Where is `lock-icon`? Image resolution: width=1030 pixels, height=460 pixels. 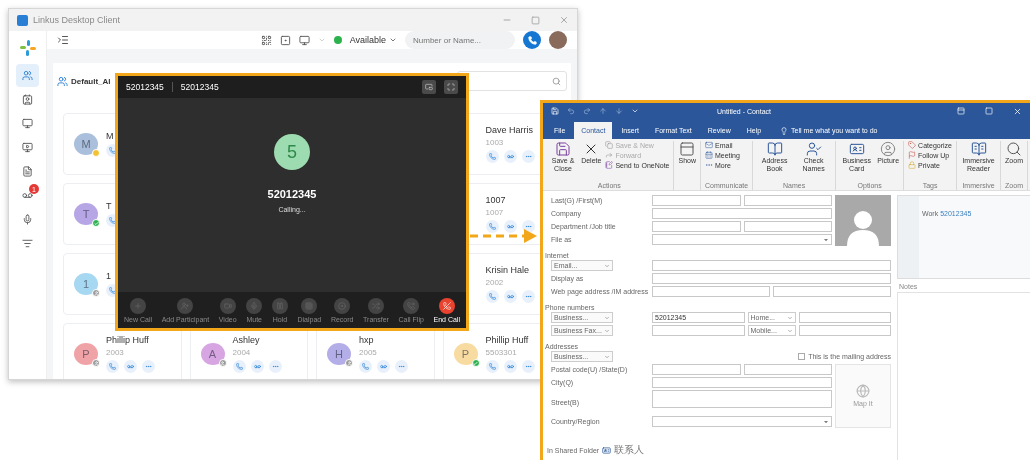
lock-icon is located at coordinates (912, 165).